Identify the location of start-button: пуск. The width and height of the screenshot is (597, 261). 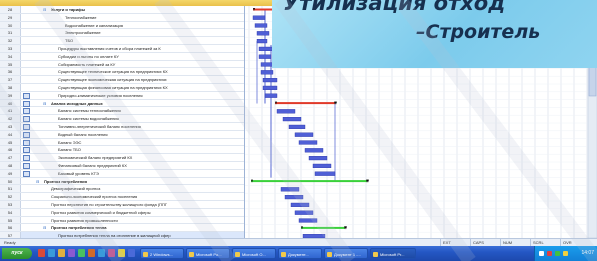
(17, 253).